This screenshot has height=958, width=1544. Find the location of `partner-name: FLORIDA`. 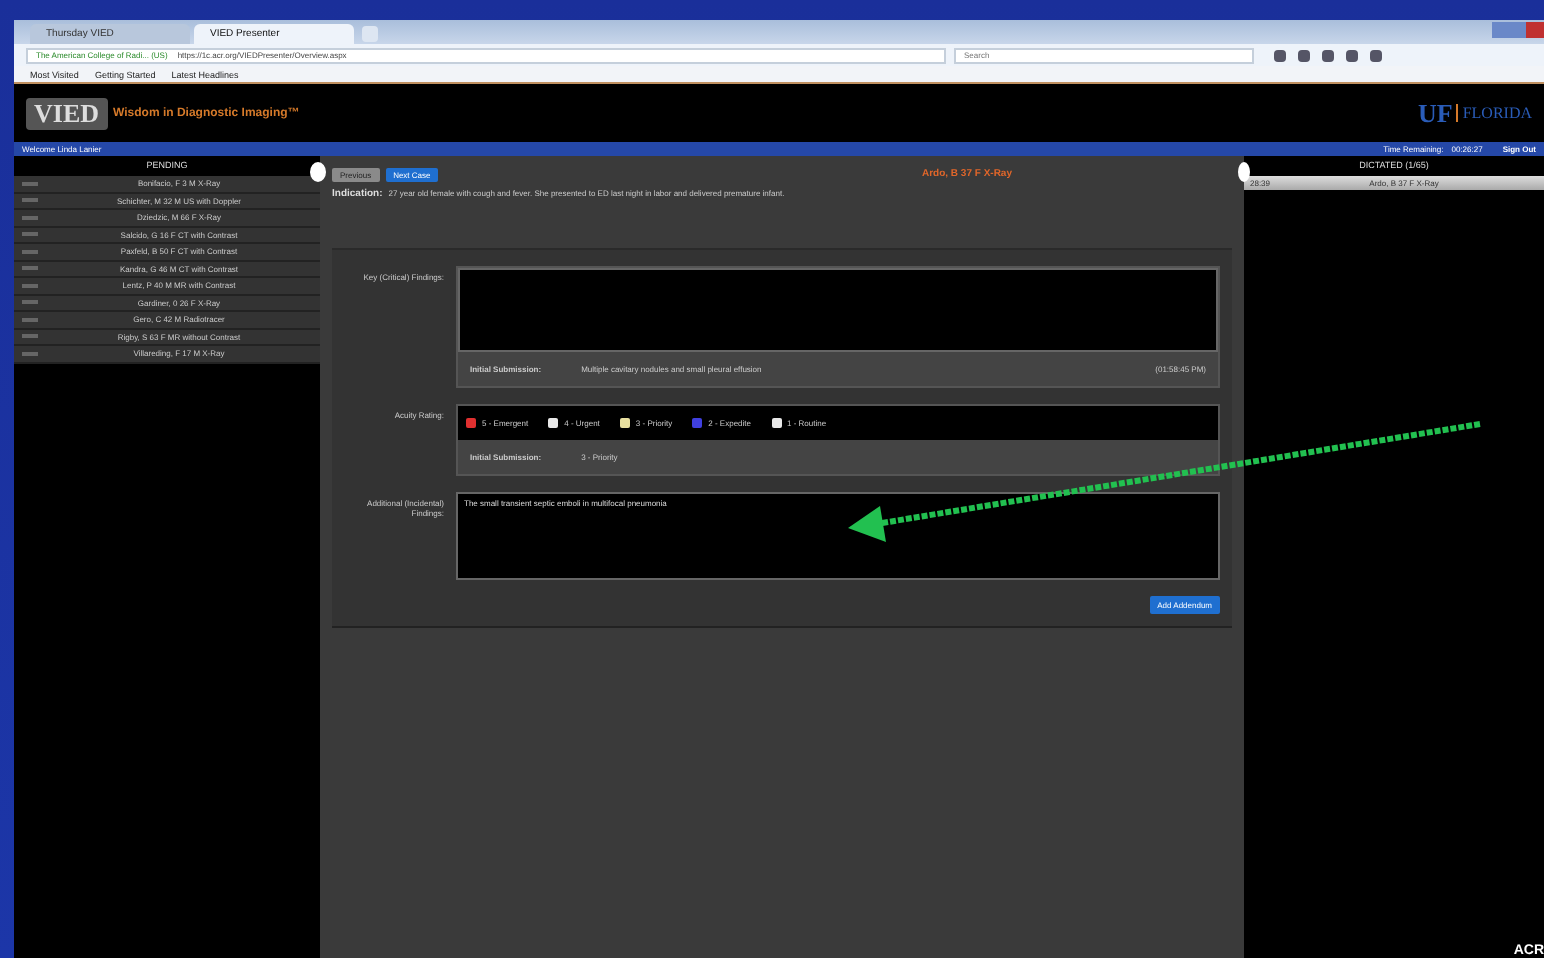

partner-name: FLORIDA is located at coordinates (1494, 113).